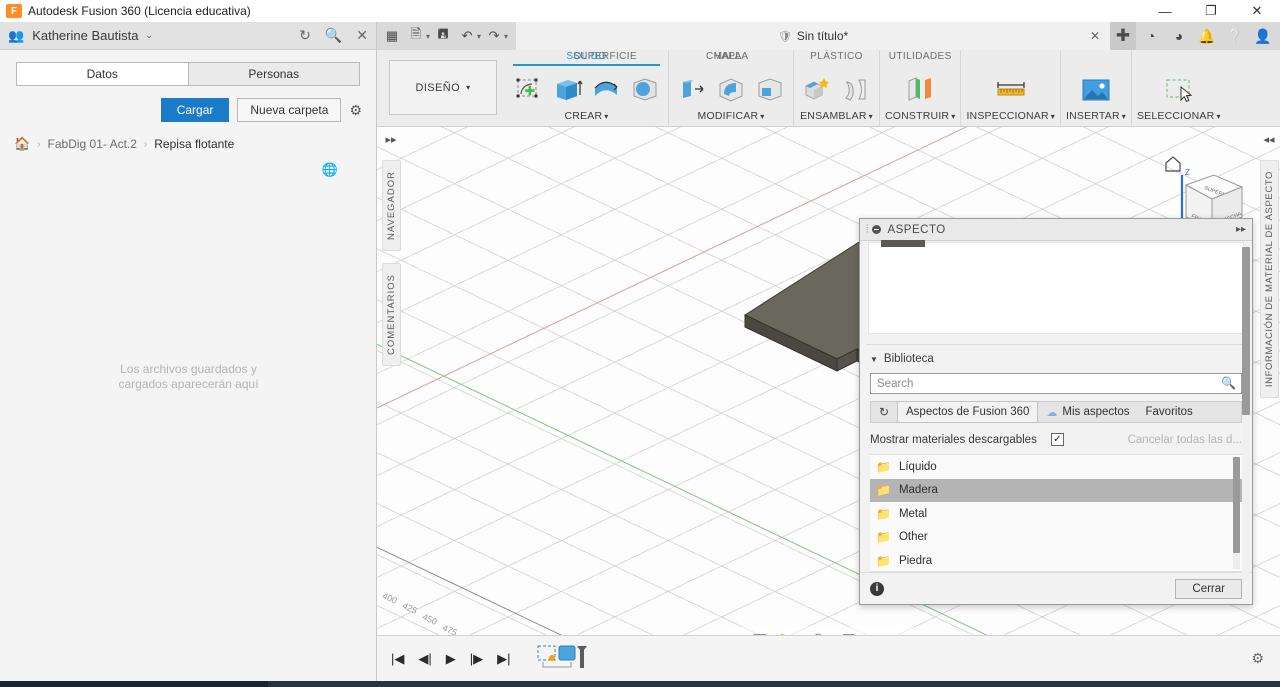  Describe the element at coordinates (443, 87) in the screenshot. I see `workspace-switcher: DISEÑO ▾` at that location.